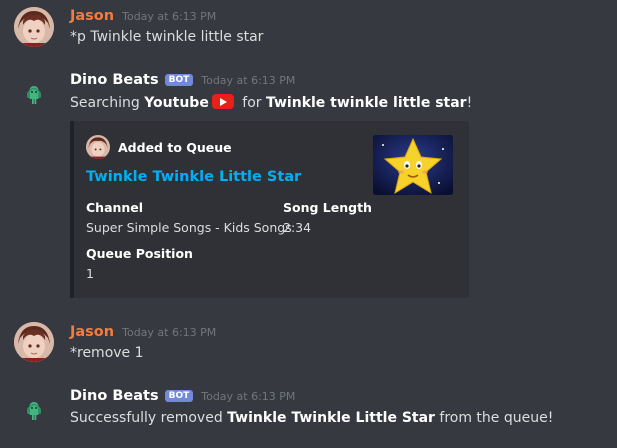 This screenshot has height=448, width=617. What do you see at coordinates (366, 103) in the screenshot?
I see `search-query: Twinkle twinkle little star` at bounding box center [366, 103].